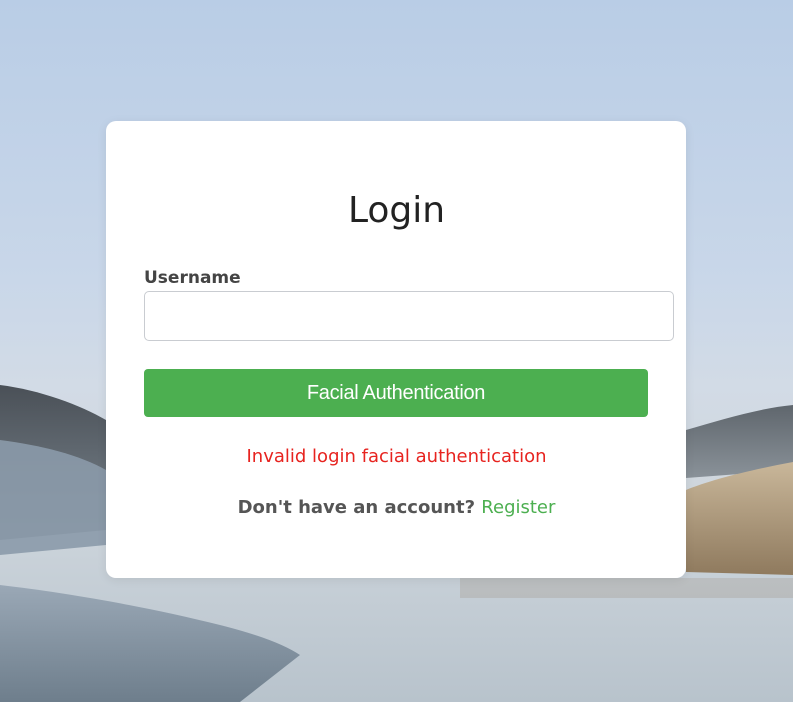  I want to click on register-prompt-text: Don't have an account?, so click(356, 507).